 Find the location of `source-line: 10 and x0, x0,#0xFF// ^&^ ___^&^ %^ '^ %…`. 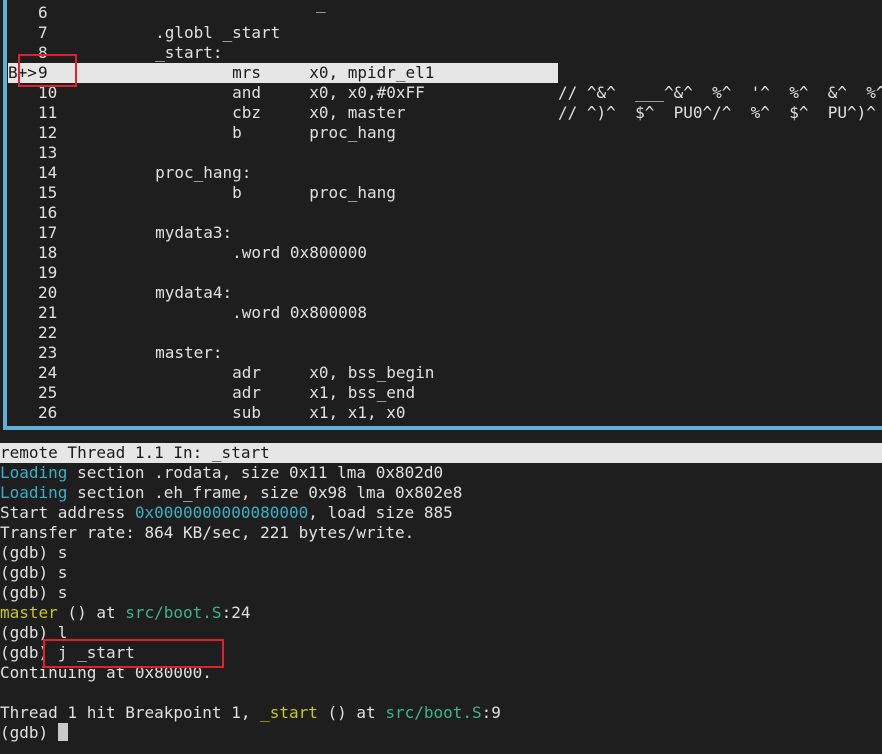

source-line: 10 and x0, x0,#0xFF// ^&^ ___^&^ %^ '^ %… is located at coordinates (441, 93).